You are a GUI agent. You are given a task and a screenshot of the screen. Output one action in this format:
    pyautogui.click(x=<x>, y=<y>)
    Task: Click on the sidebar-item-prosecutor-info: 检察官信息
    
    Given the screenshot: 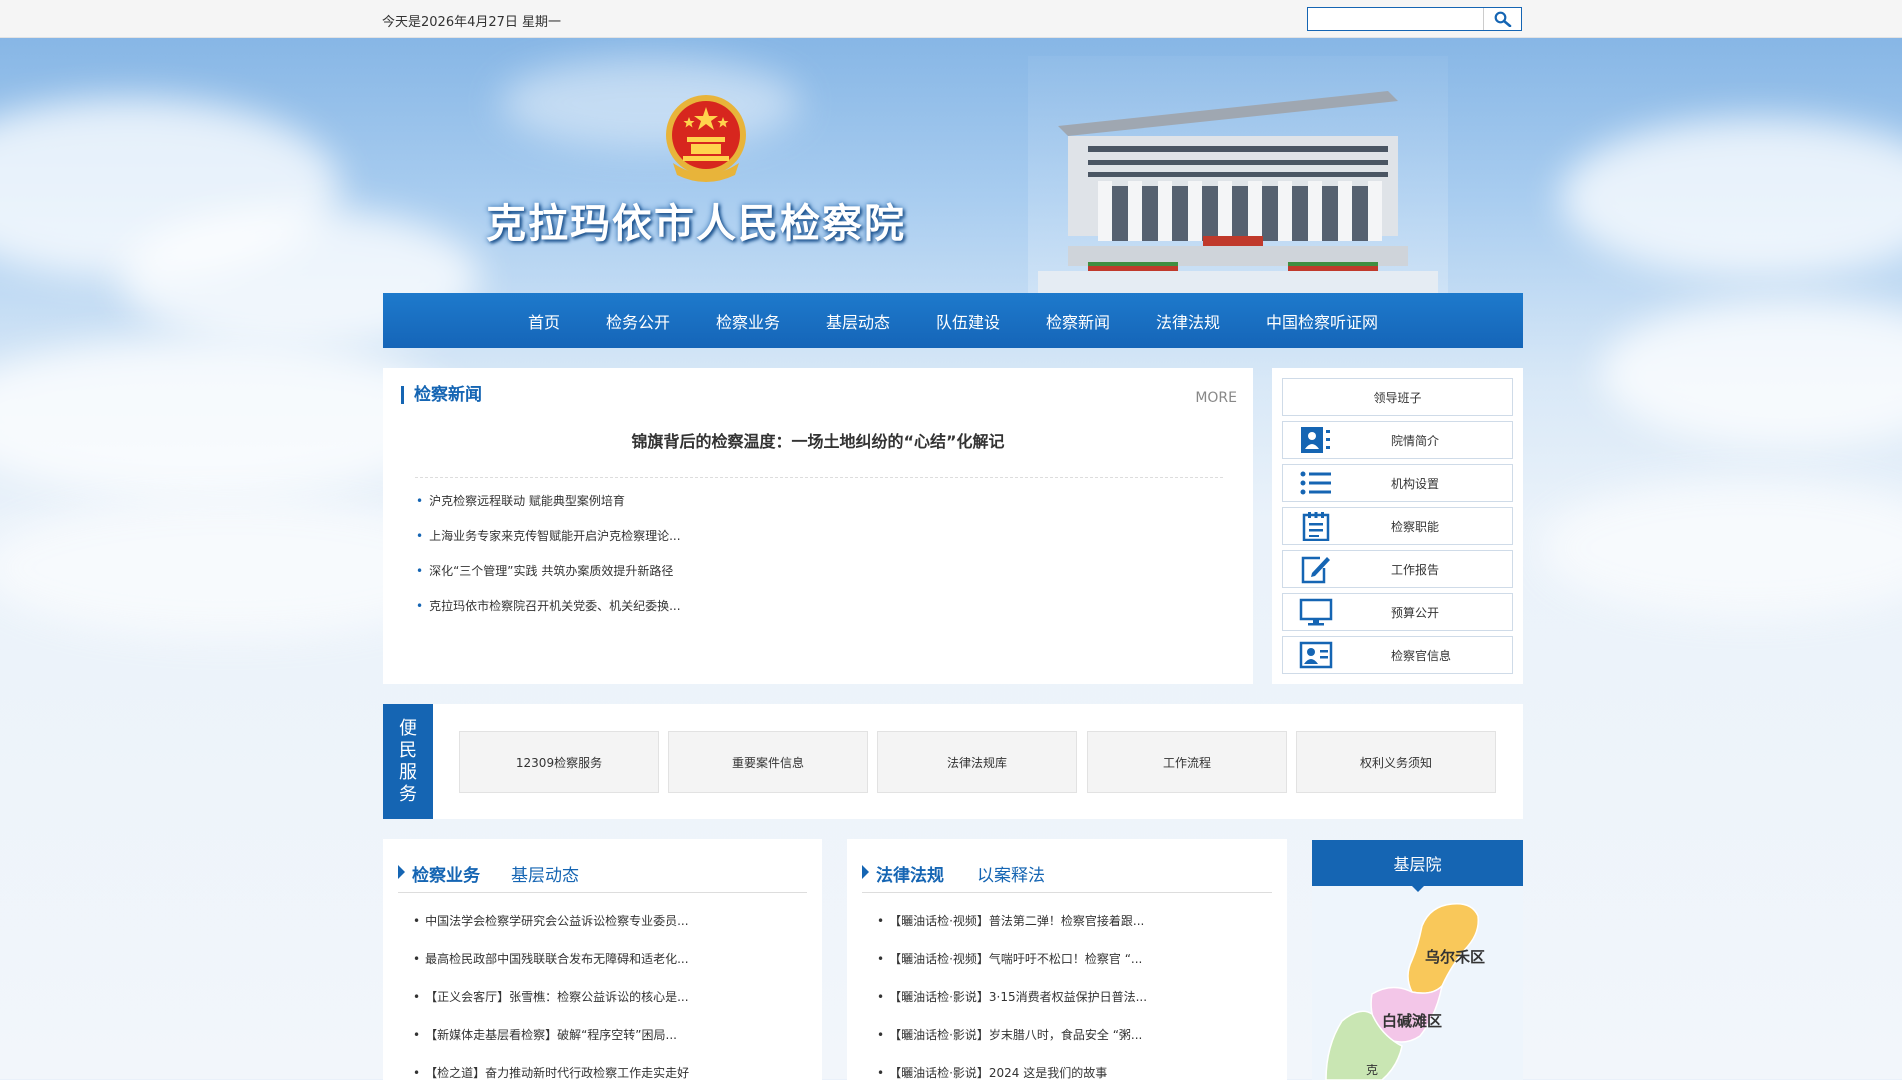 What is the action you would take?
    pyautogui.click(x=1397, y=655)
    